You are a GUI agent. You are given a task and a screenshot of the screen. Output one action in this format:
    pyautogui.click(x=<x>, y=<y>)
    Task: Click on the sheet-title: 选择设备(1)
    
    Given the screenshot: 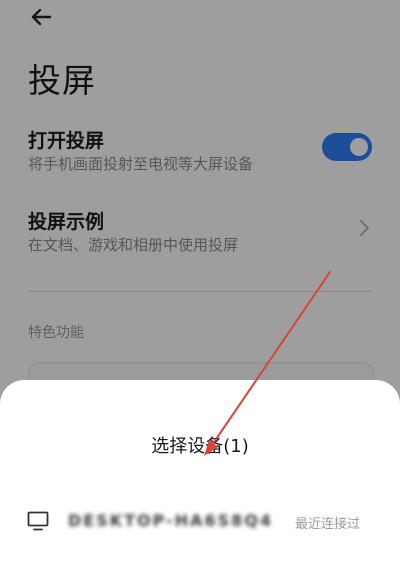 What is the action you would take?
    pyautogui.click(x=200, y=446)
    